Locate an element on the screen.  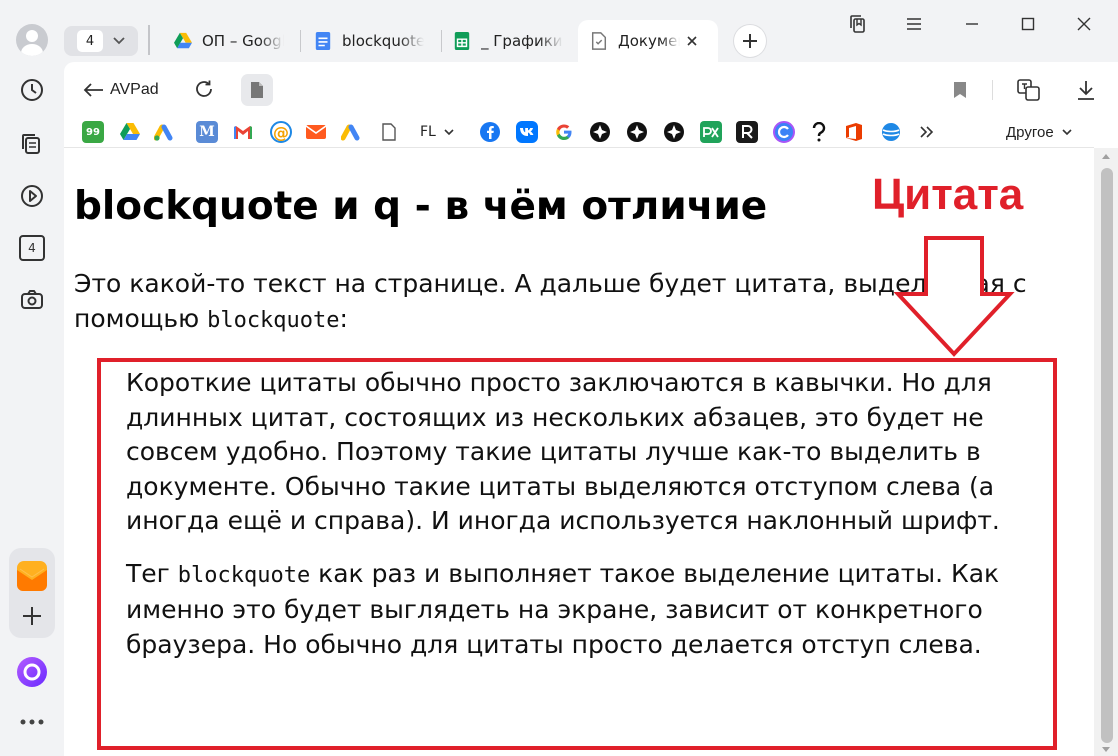
downloads-button is located at coordinates (1086, 90).